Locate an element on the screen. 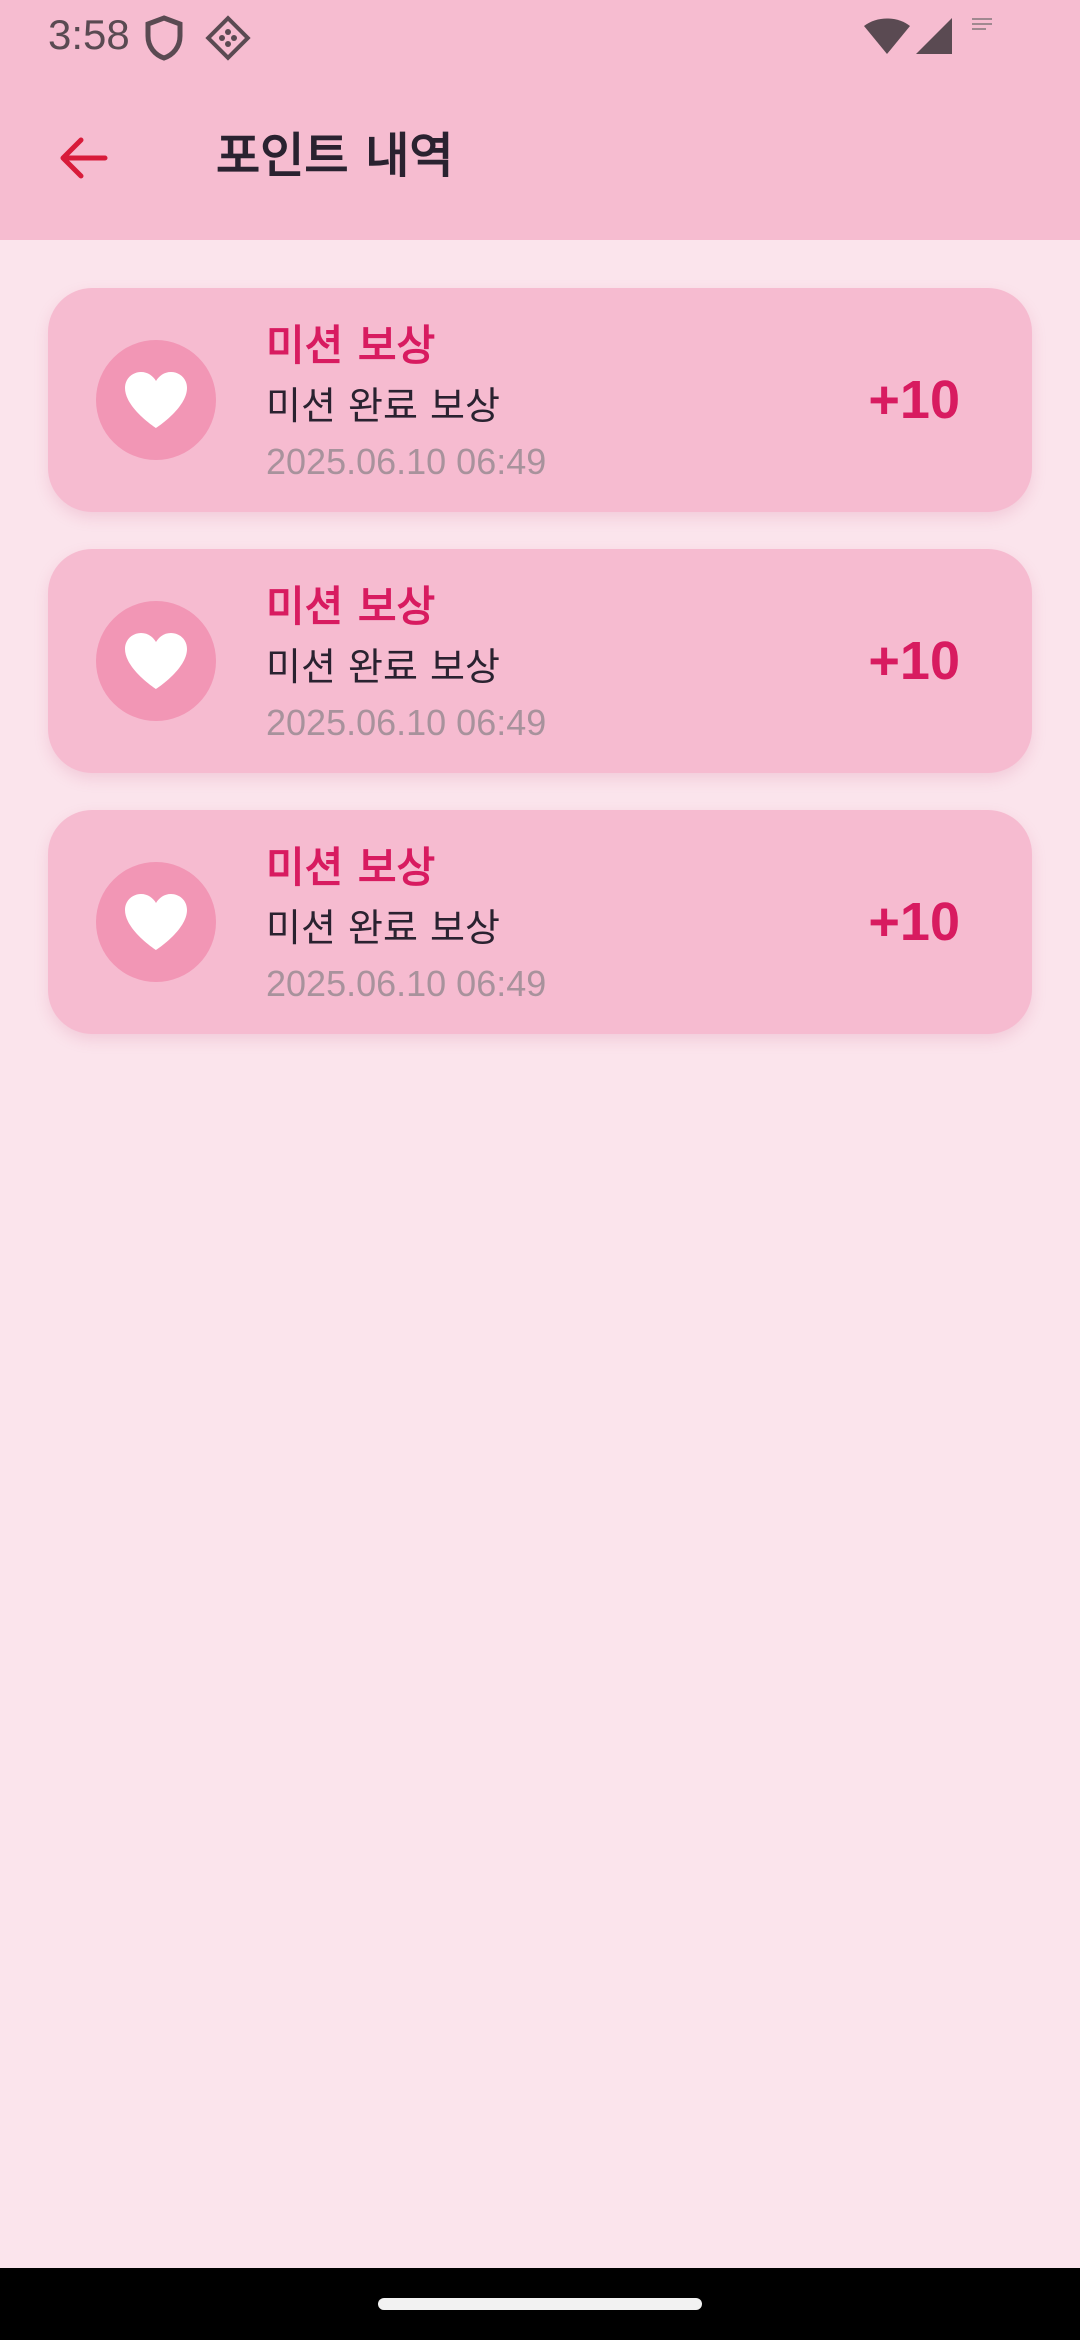 Image resolution: width=1080 pixels, height=2340 pixels. home-indicator is located at coordinates (540, 2304).